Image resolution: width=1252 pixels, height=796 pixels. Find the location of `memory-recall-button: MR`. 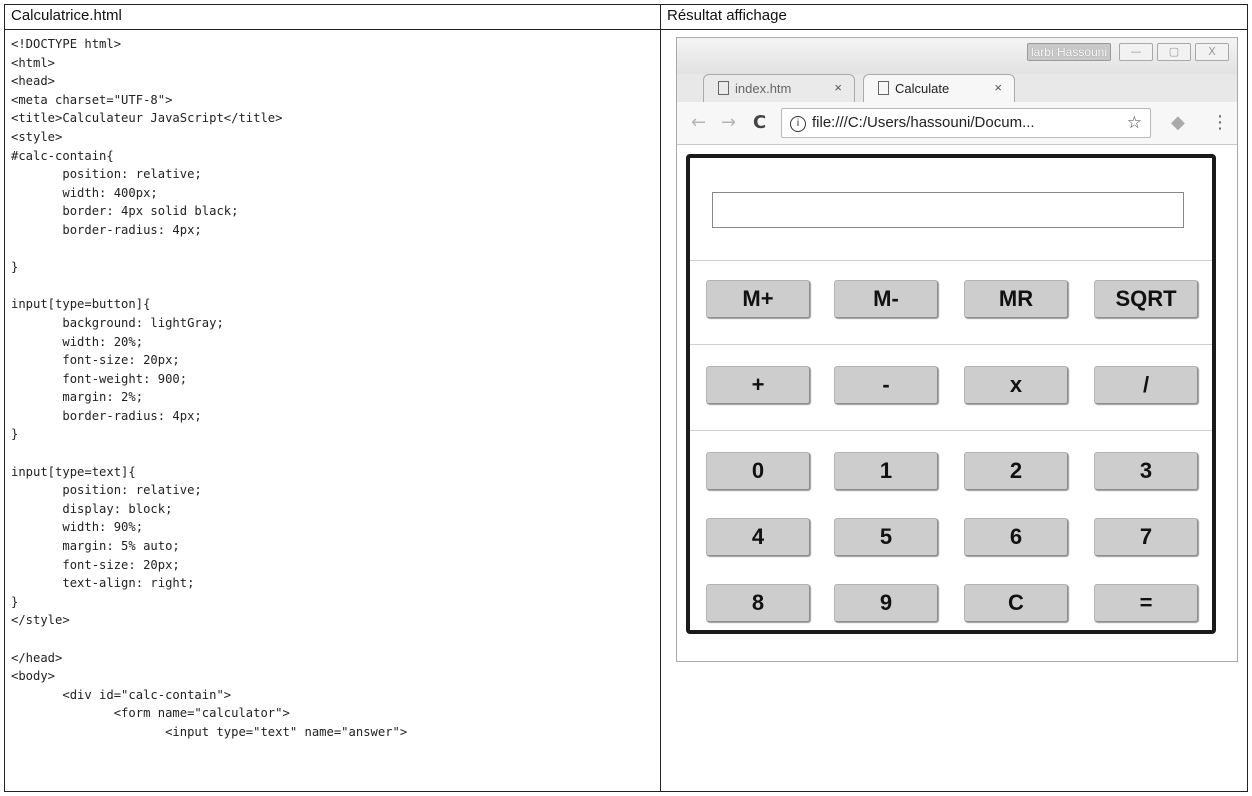

memory-recall-button: MR is located at coordinates (1016, 299).